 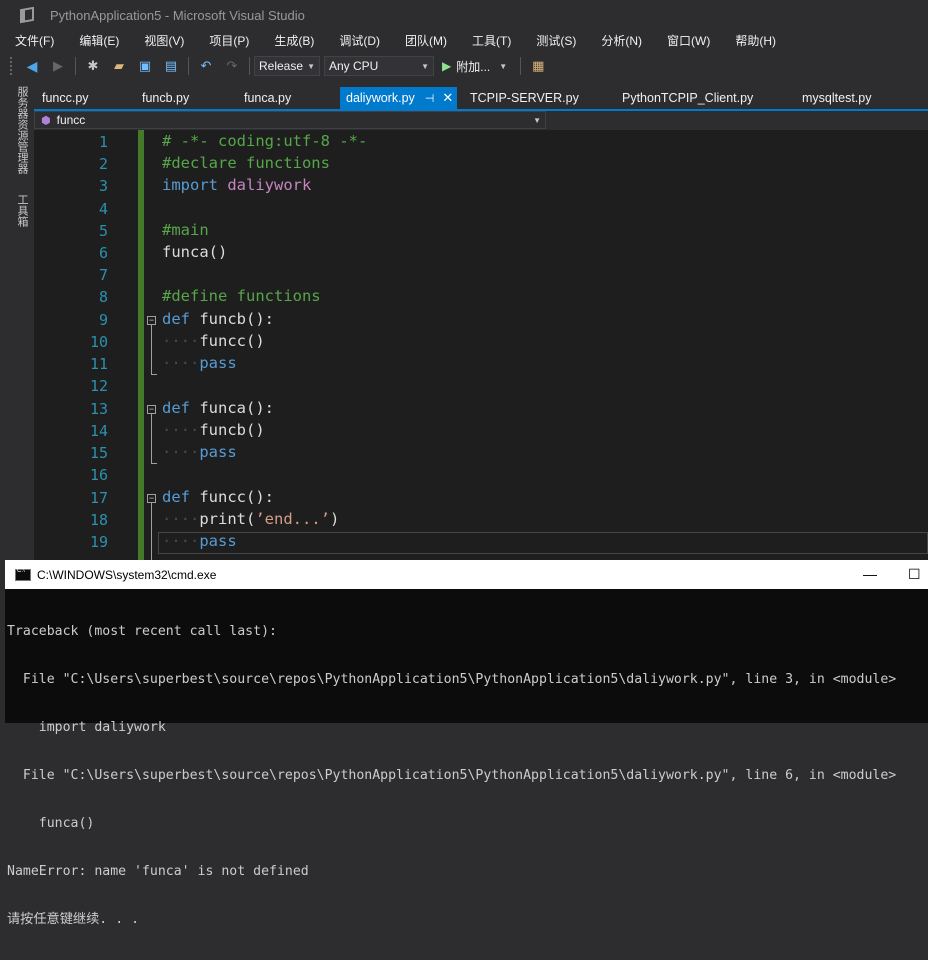 What do you see at coordinates (32, 40) in the screenshot?
I see `menu-file: 文件(F)` at bounding box center [32, 40].